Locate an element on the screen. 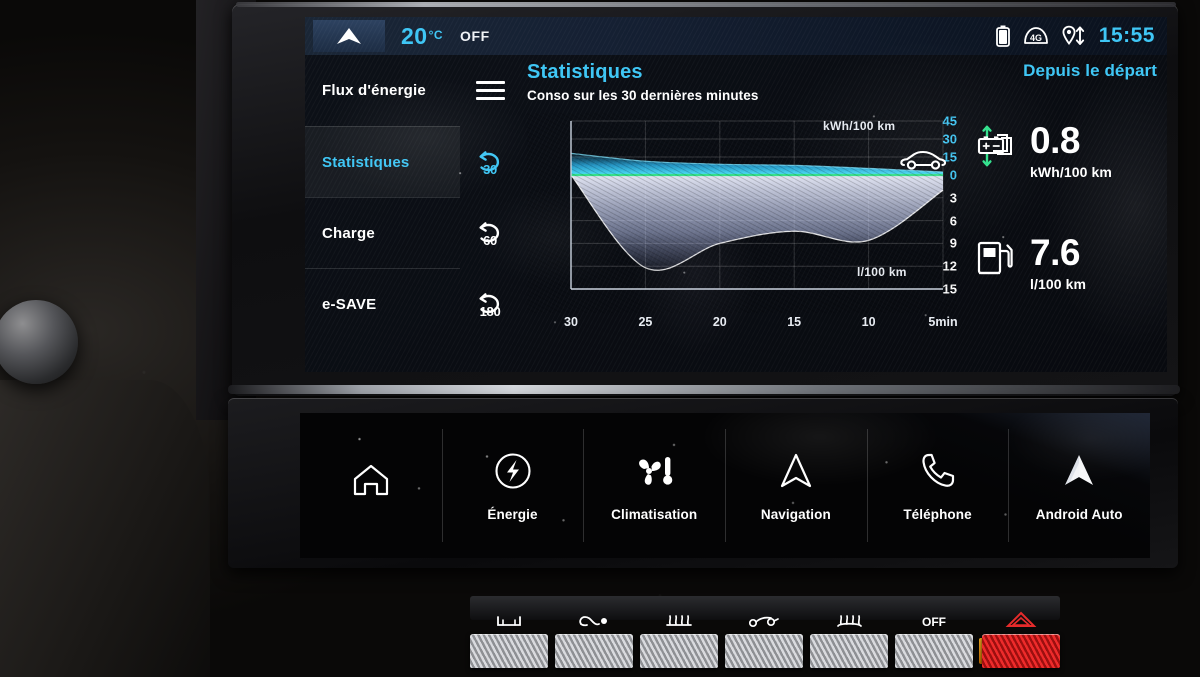  location-share-icon is located at coordinates (1073, 35).